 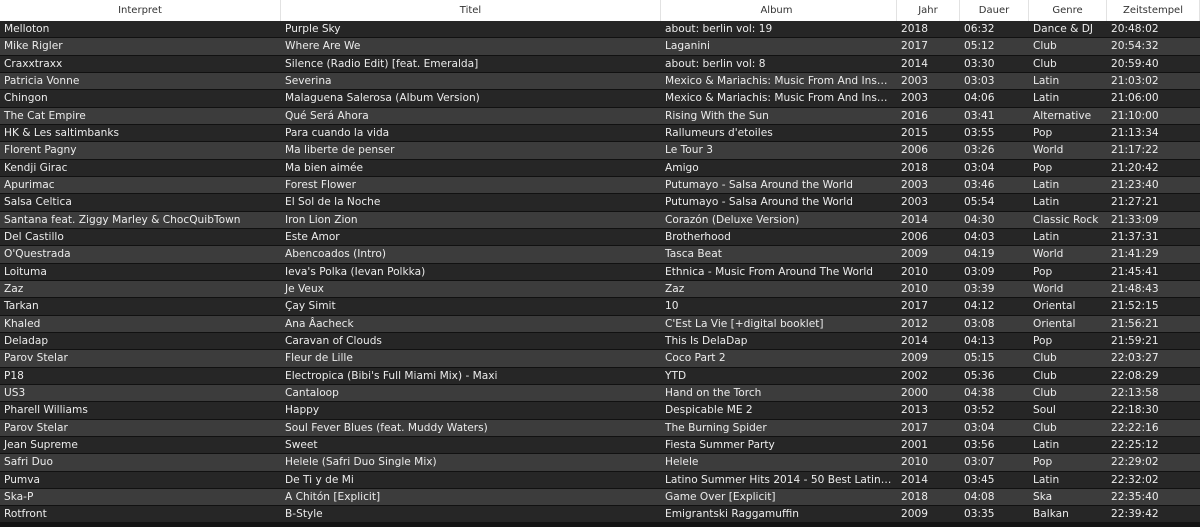 What do you see at coordinates (27, 29) in the screenshot?
I see `cell-artist: Melloton` at bounding box center [27, 29].